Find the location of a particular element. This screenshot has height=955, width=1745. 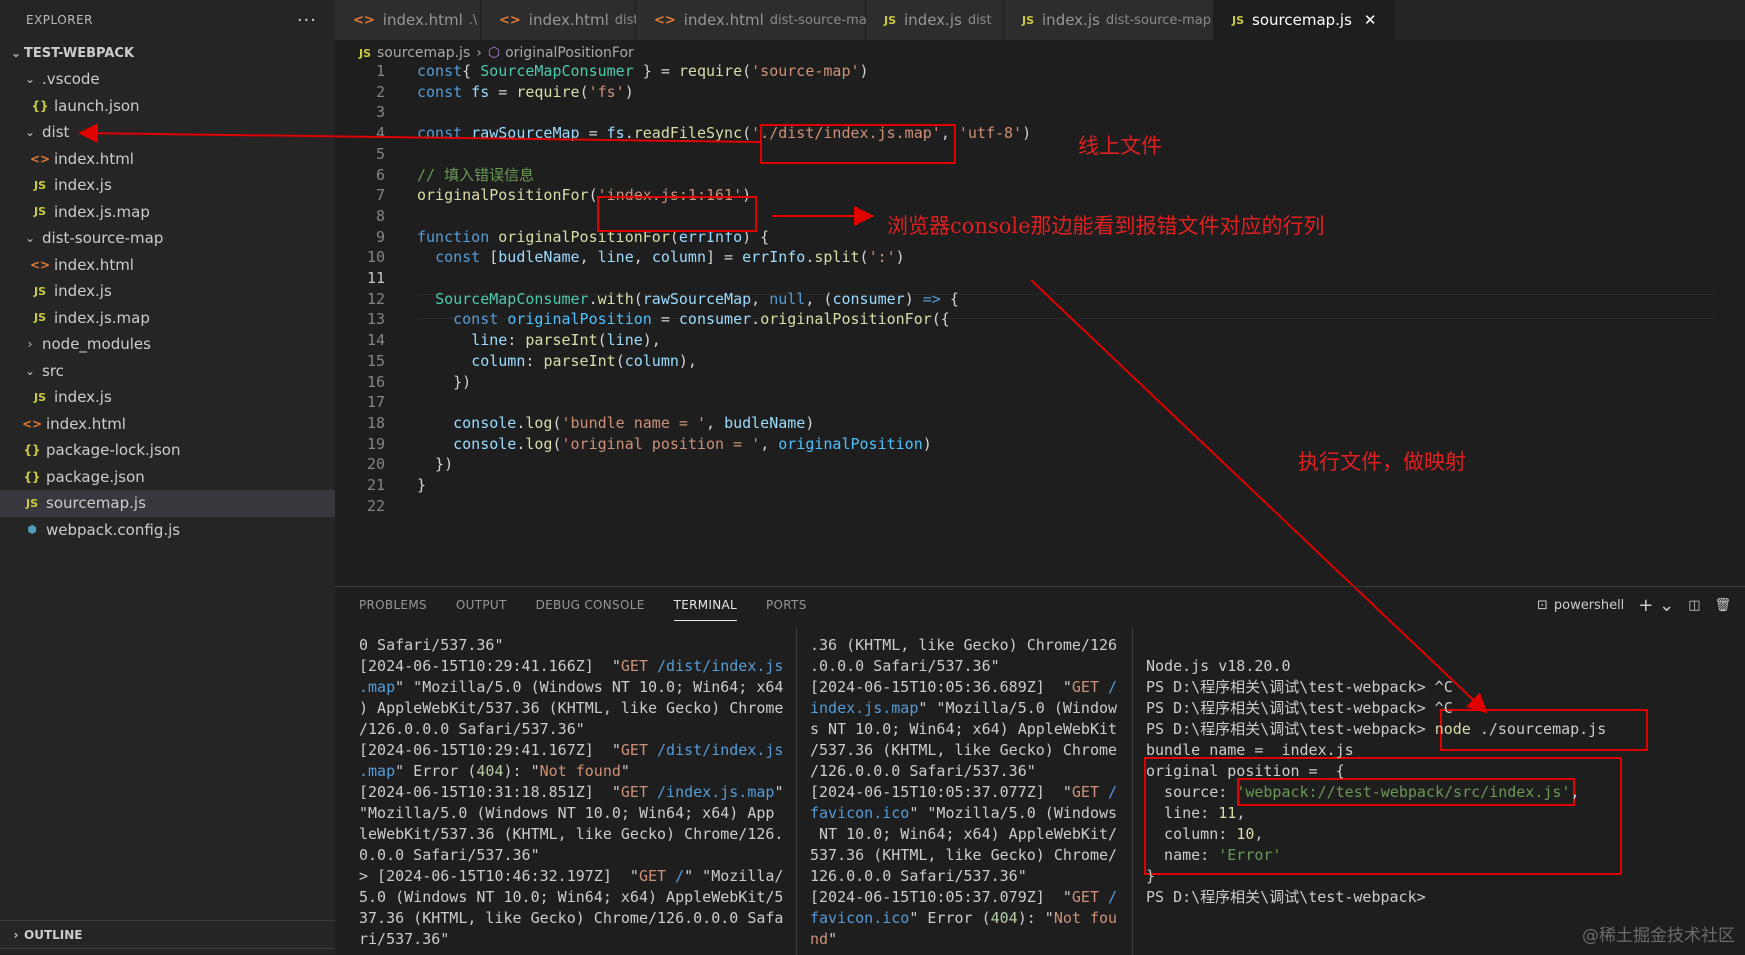

tree-item: ⌄ .vscode is located at coordinates (167, 79).